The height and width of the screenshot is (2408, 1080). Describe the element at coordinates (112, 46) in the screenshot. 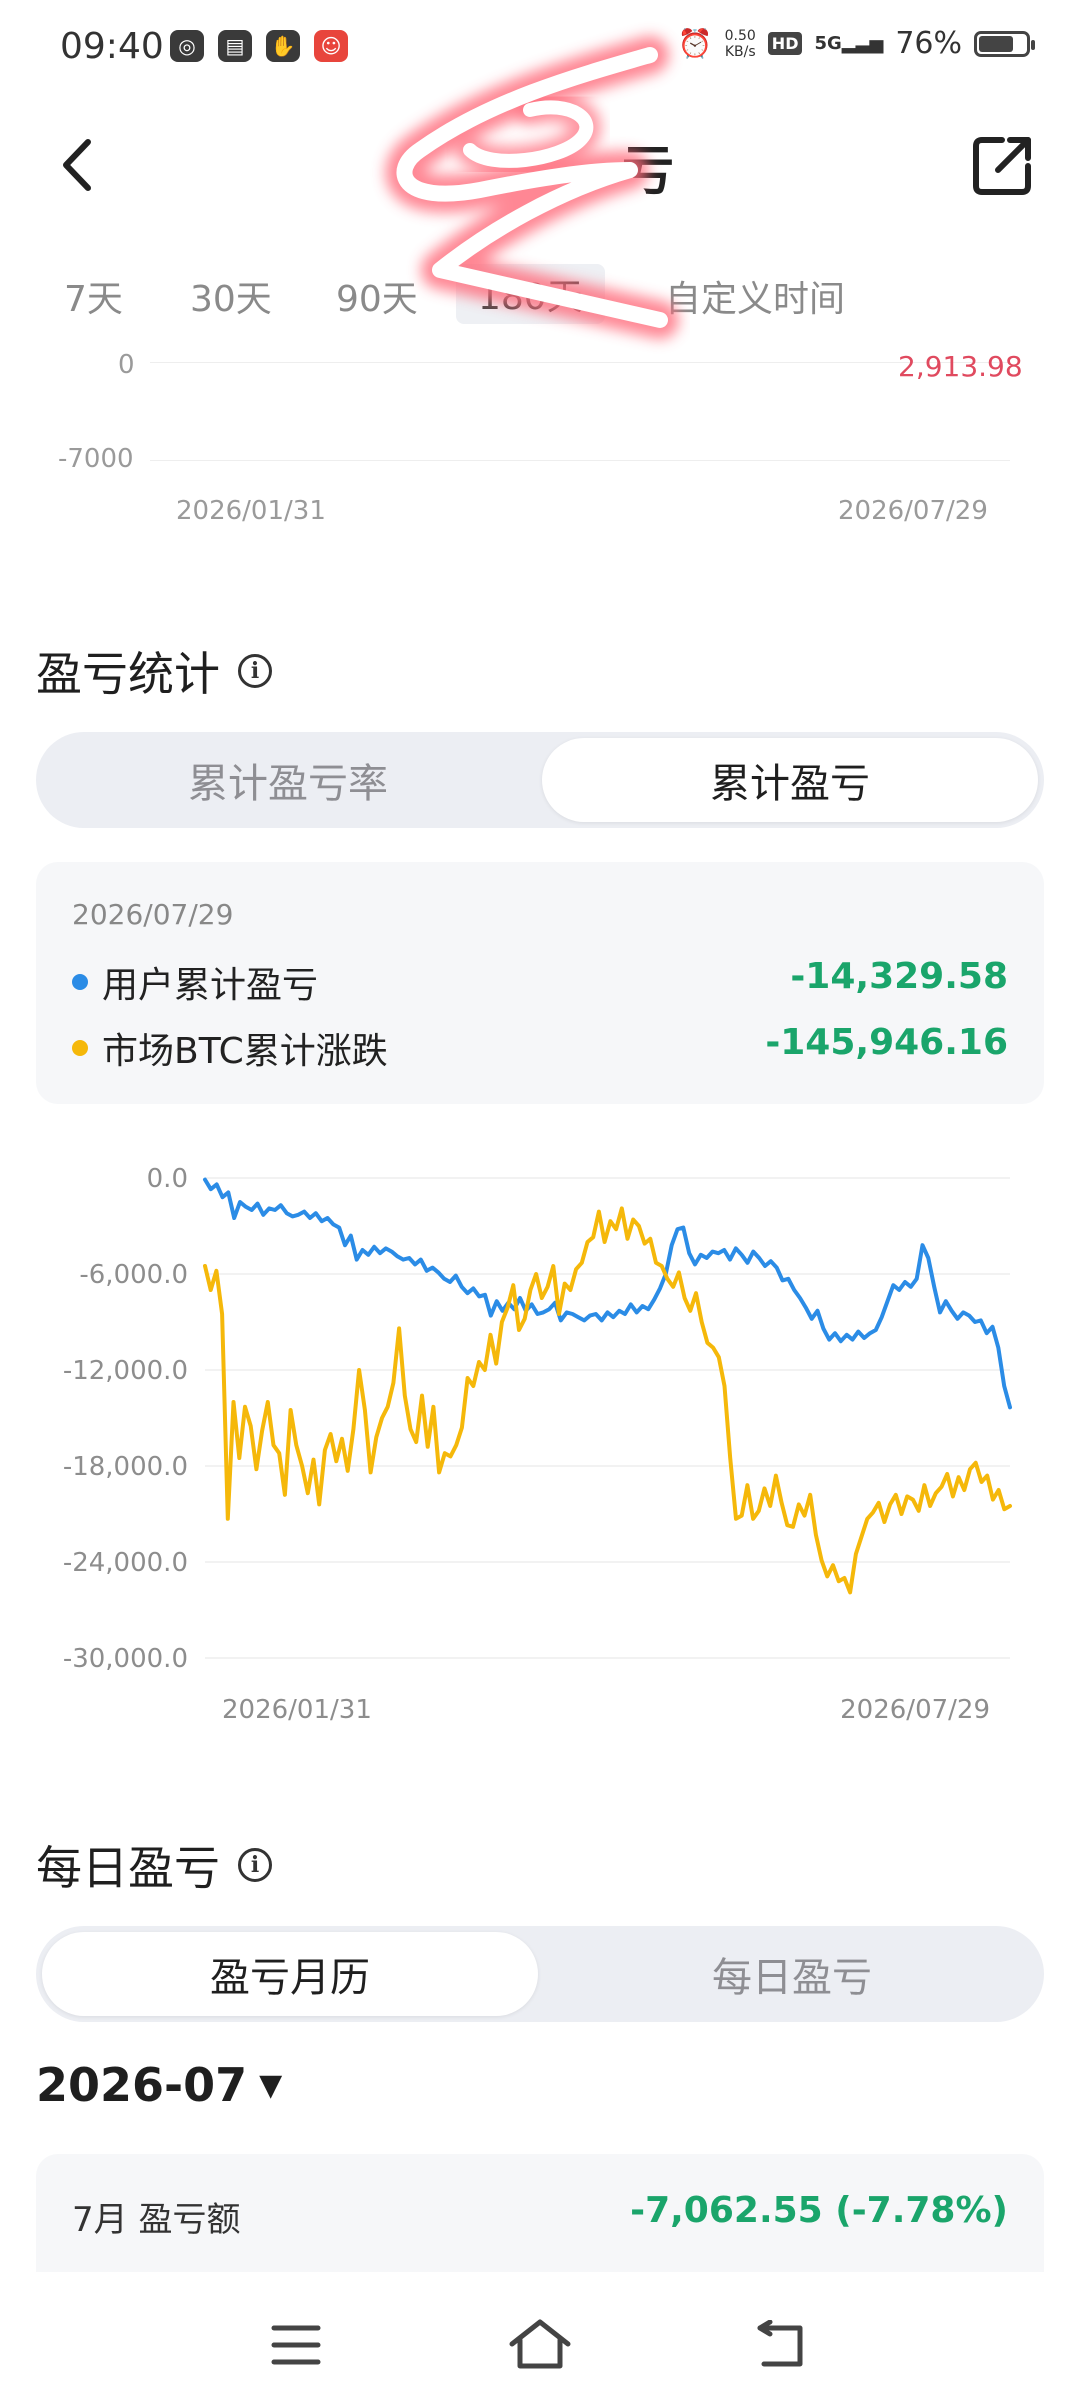

I see `status-time: 09:40` at that location.